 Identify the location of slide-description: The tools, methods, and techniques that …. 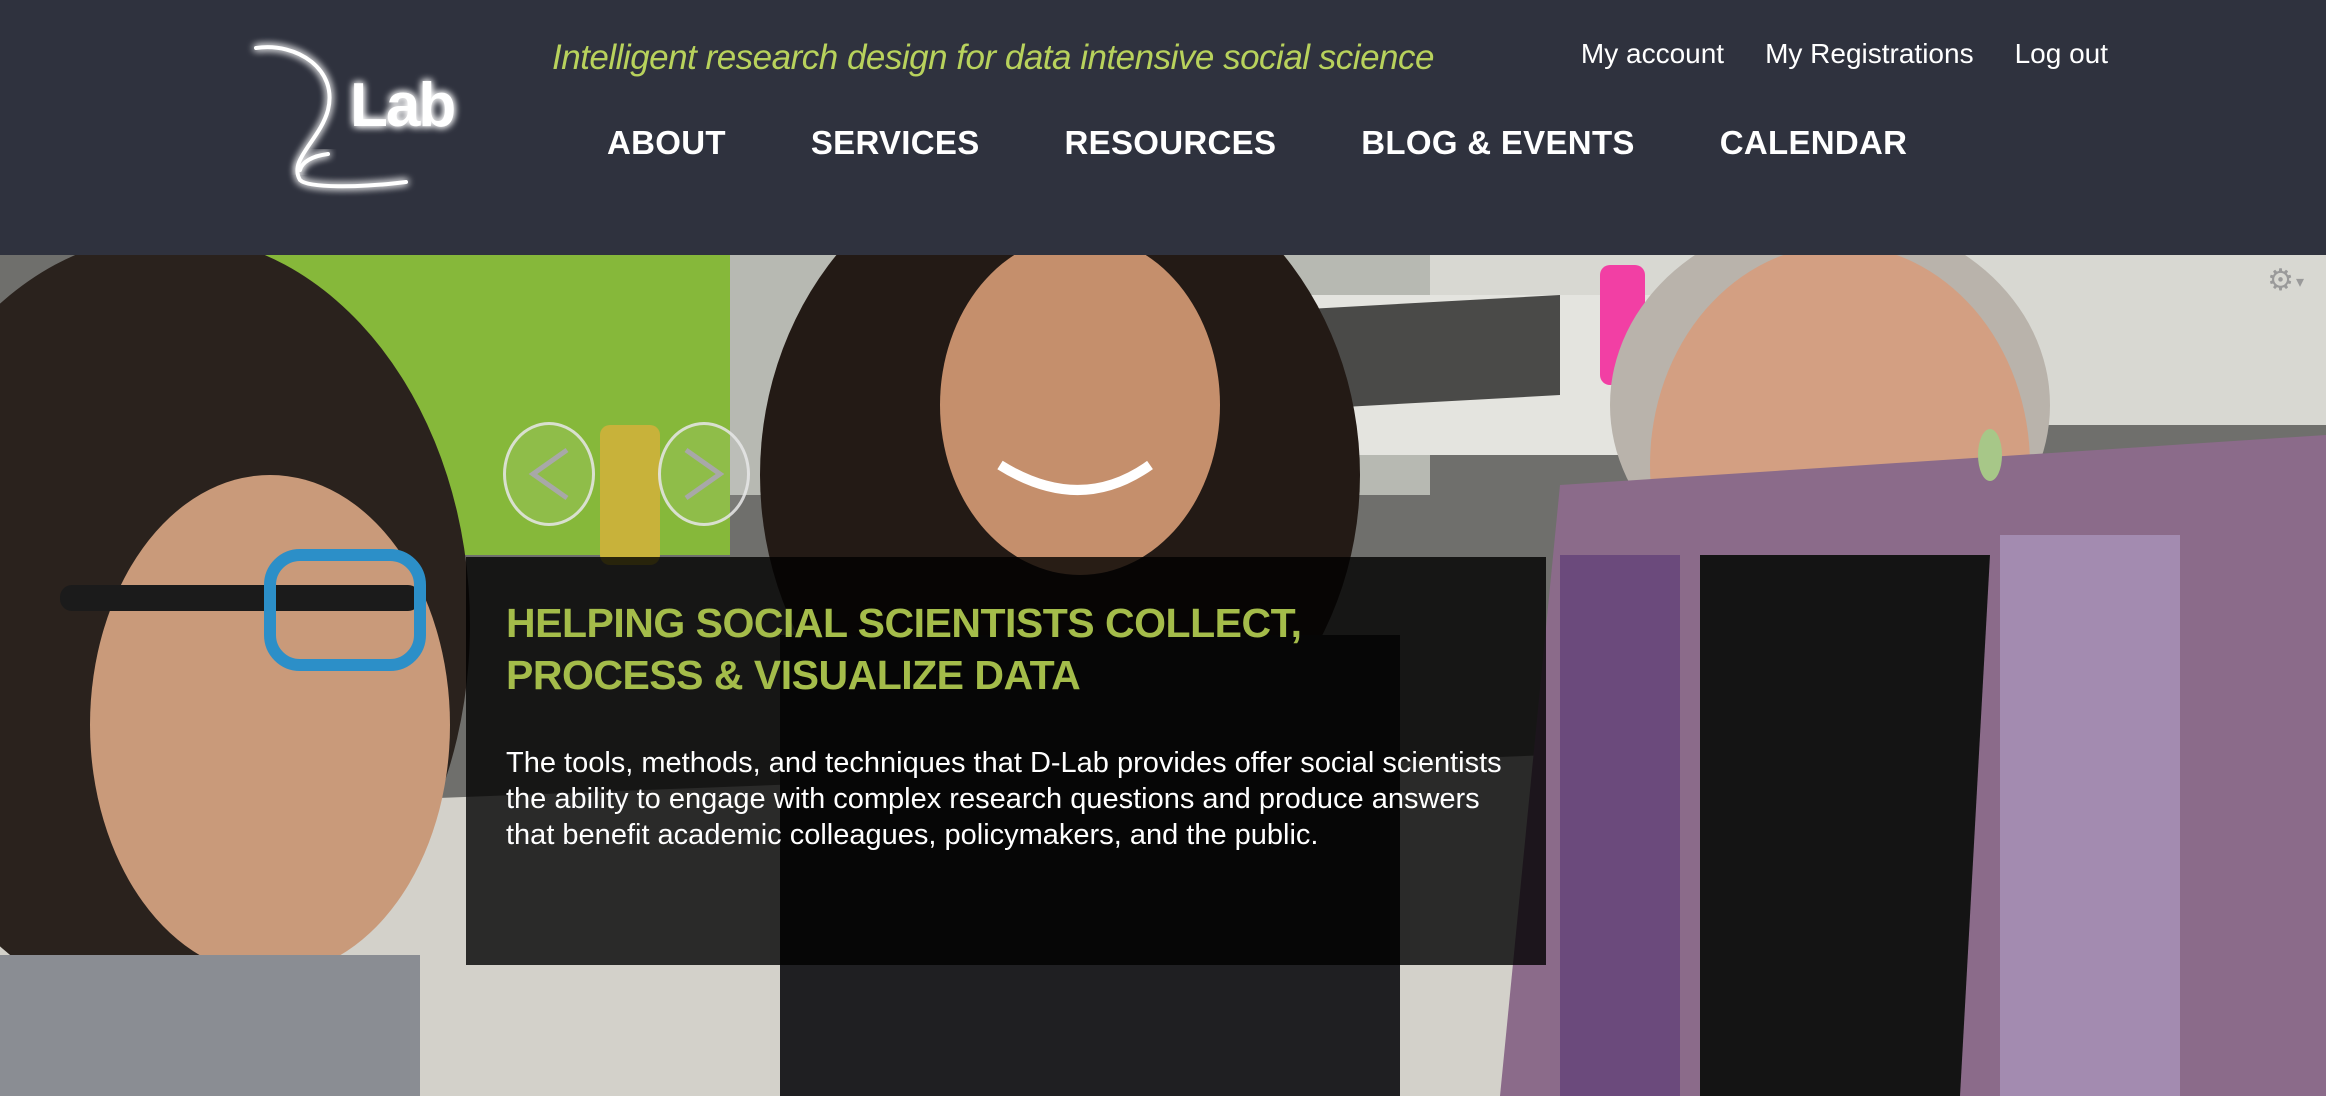
(1004, 799).